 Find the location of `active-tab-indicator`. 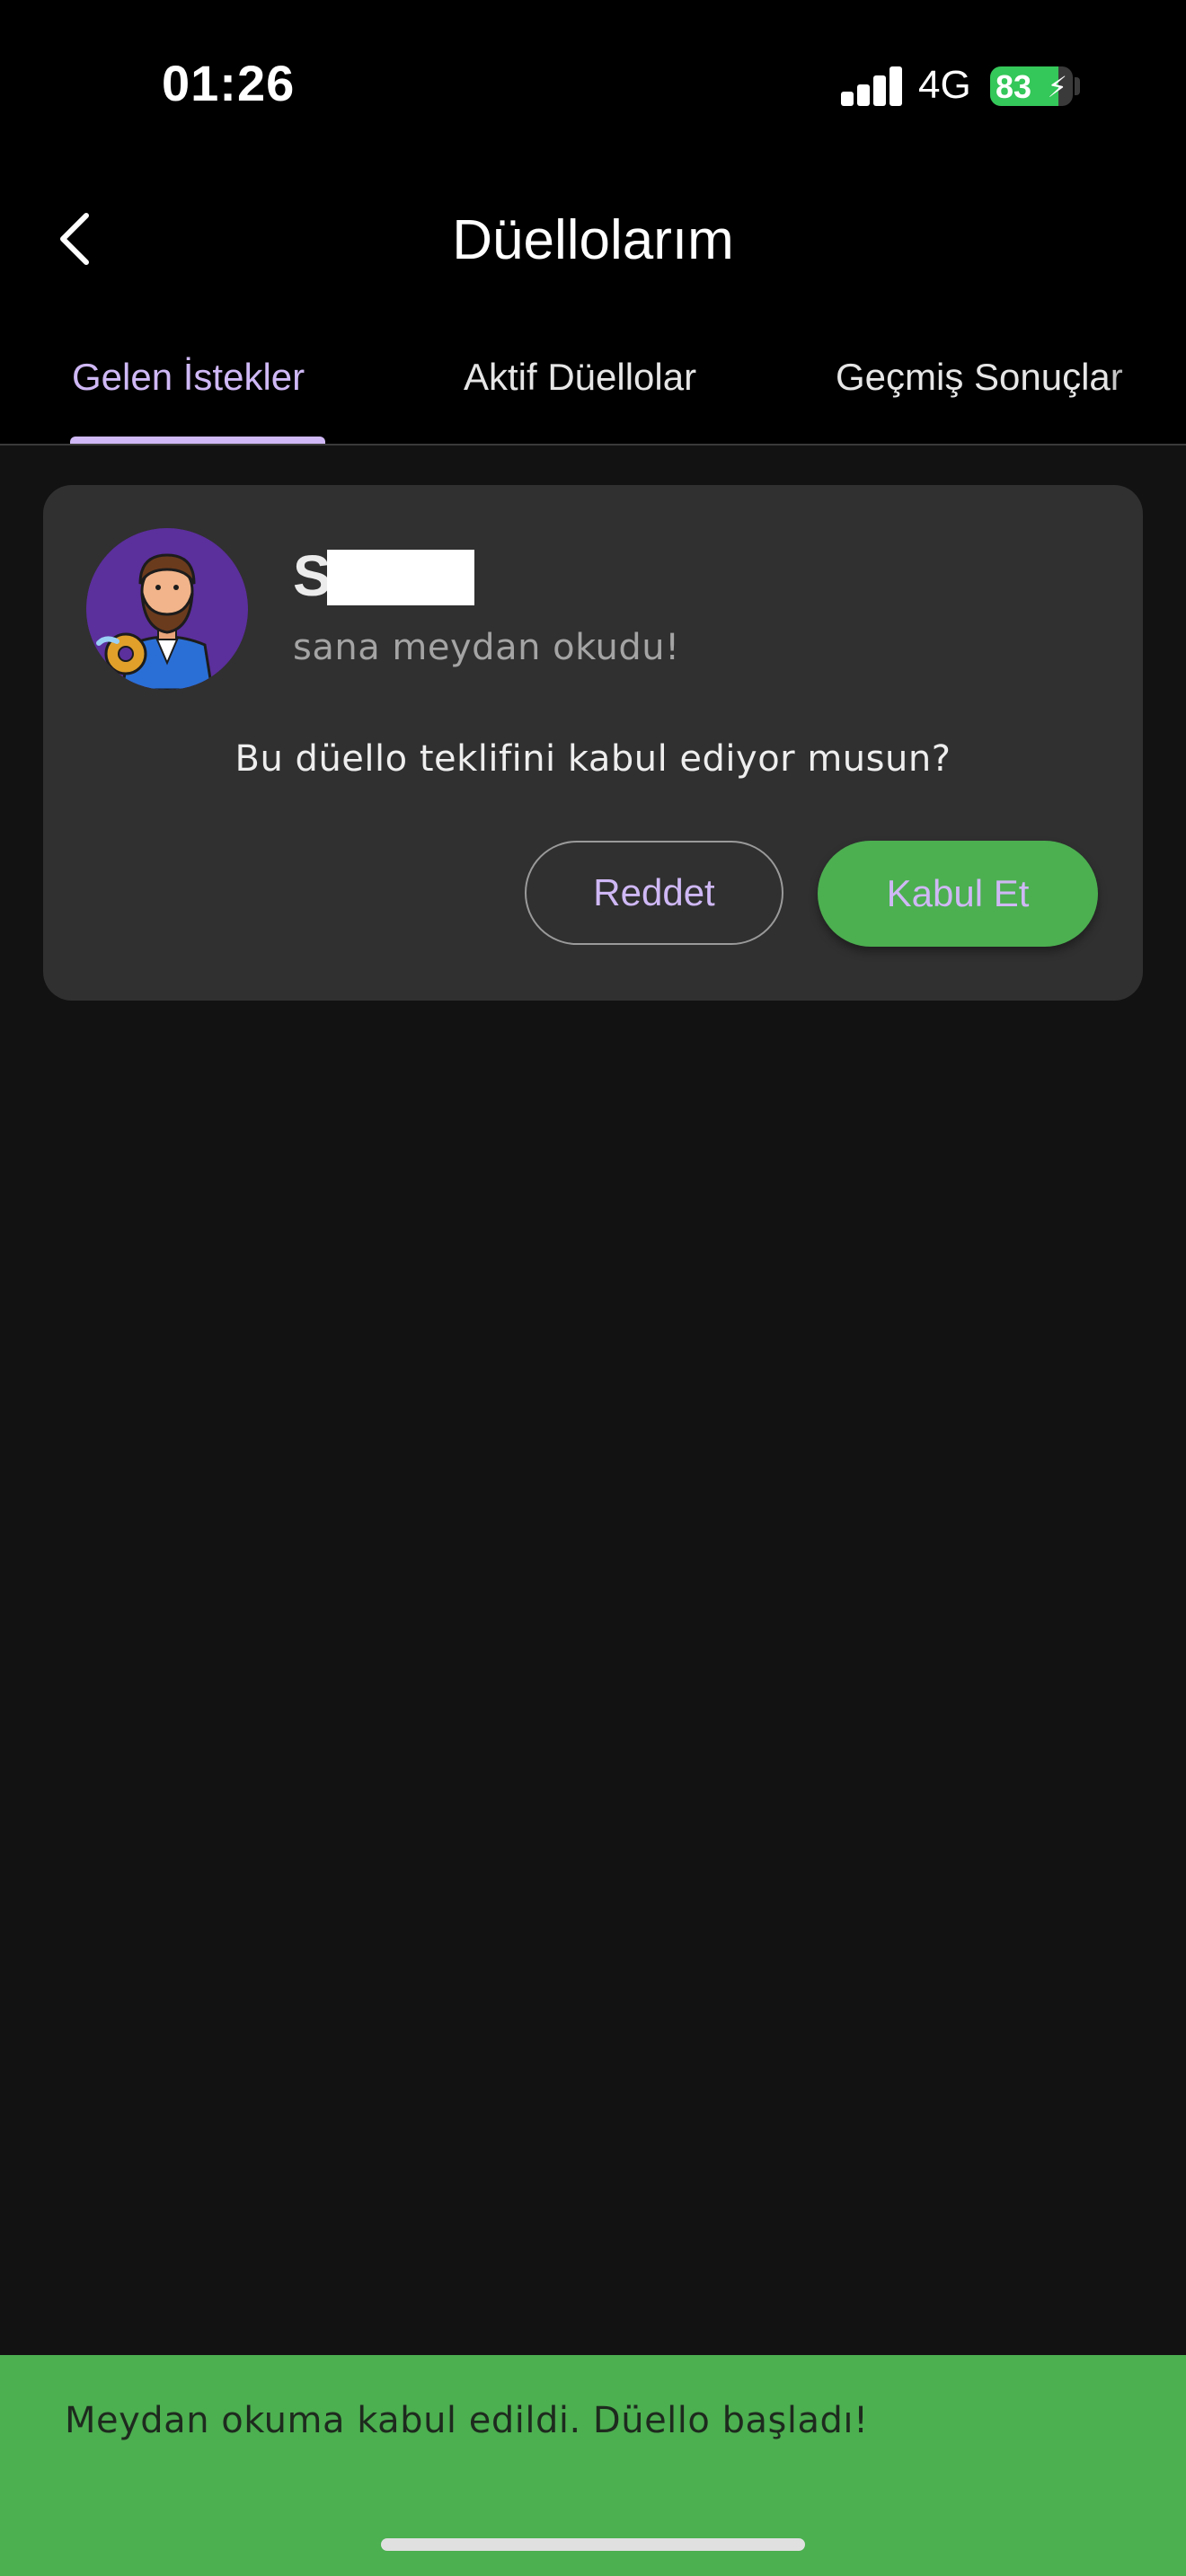

active-tab-indicator is located at coordinates (197, 440).